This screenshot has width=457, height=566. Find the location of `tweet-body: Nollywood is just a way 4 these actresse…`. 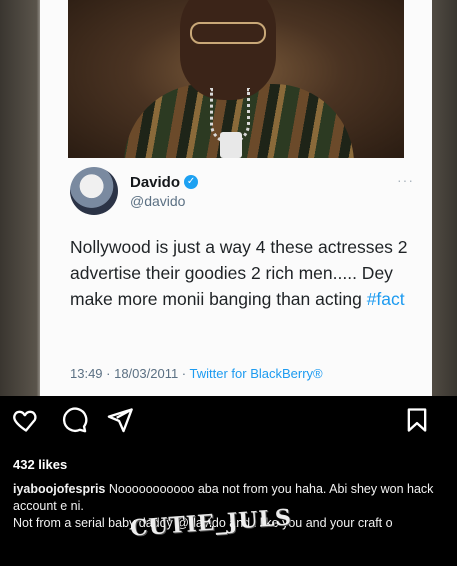

tweet-body: Nollywood is just a way 4 these actresse… is located at coordinates (239, 273).